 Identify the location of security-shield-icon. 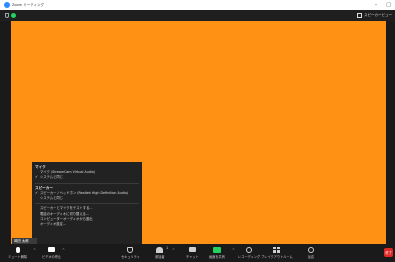
(130, 249).